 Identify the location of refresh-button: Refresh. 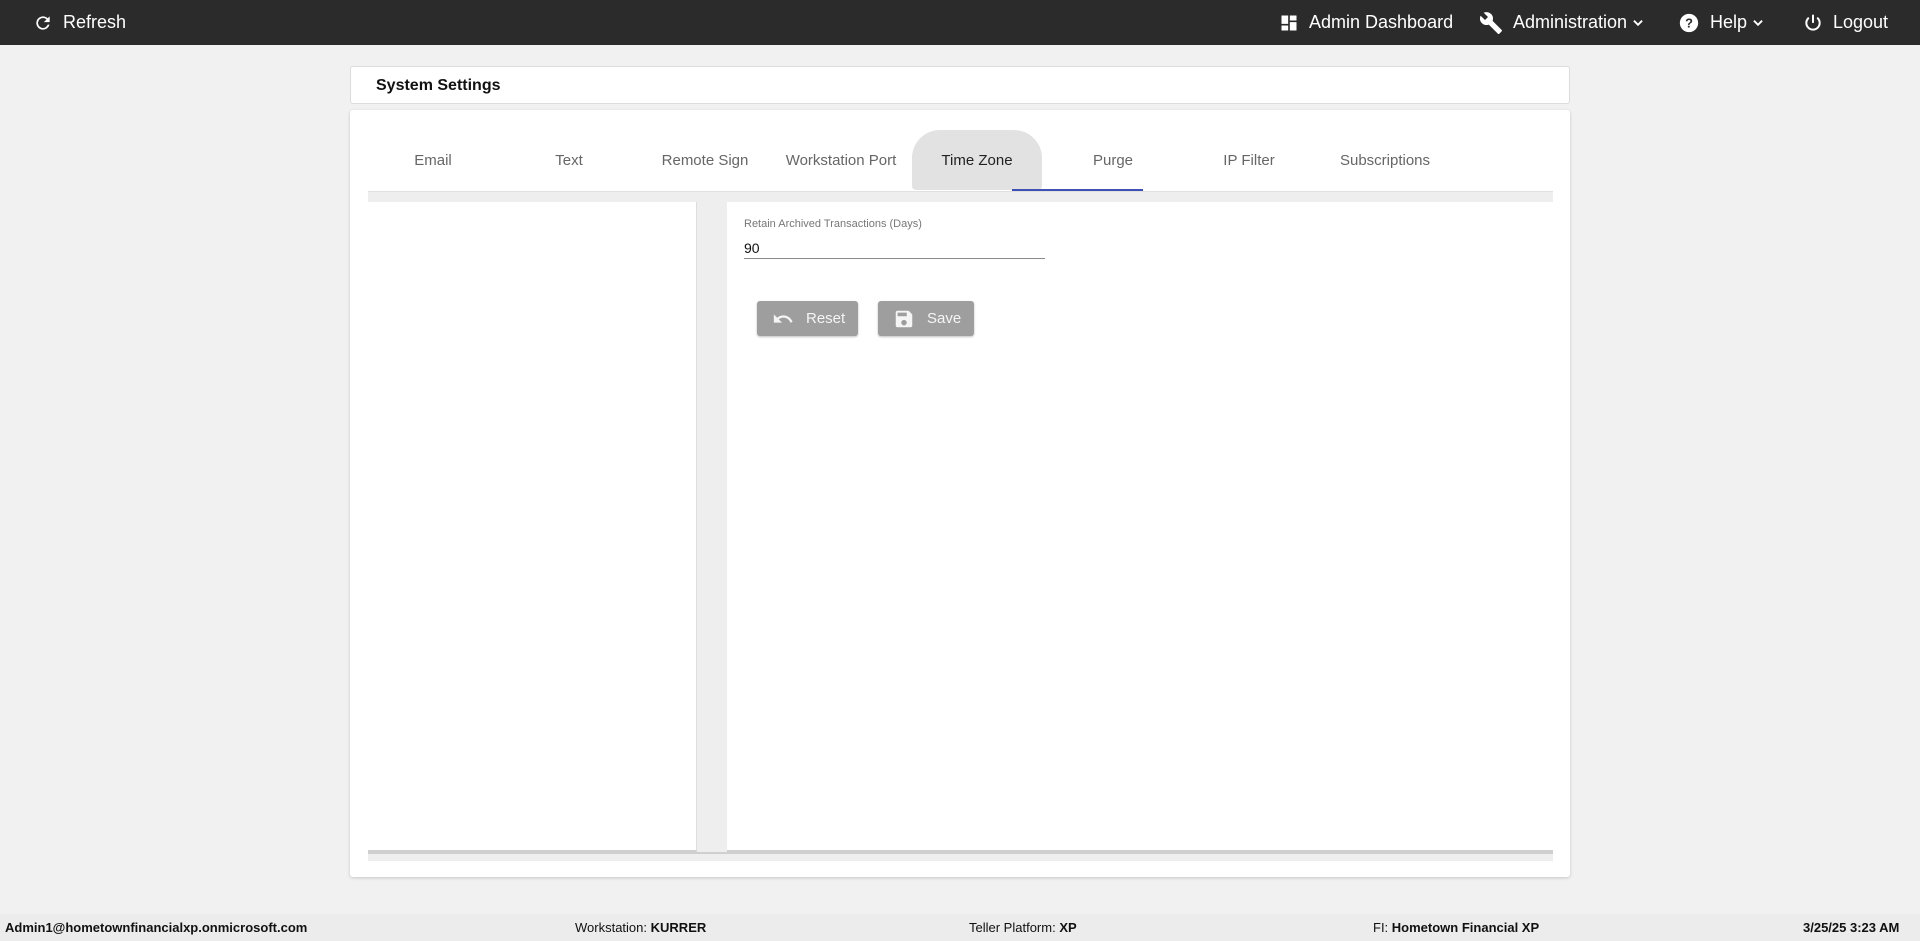
(79, 22).